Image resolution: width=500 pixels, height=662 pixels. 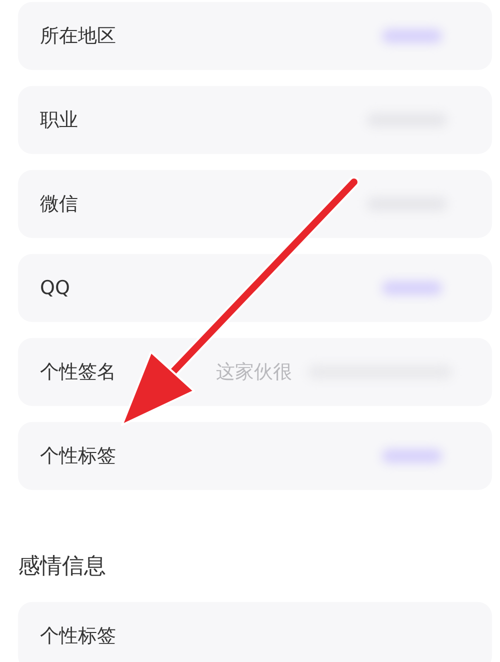 What do you see at coordinates (55, 288) in the screenshot?
I see `row-label: QQ` at bounding box center [55, 288].